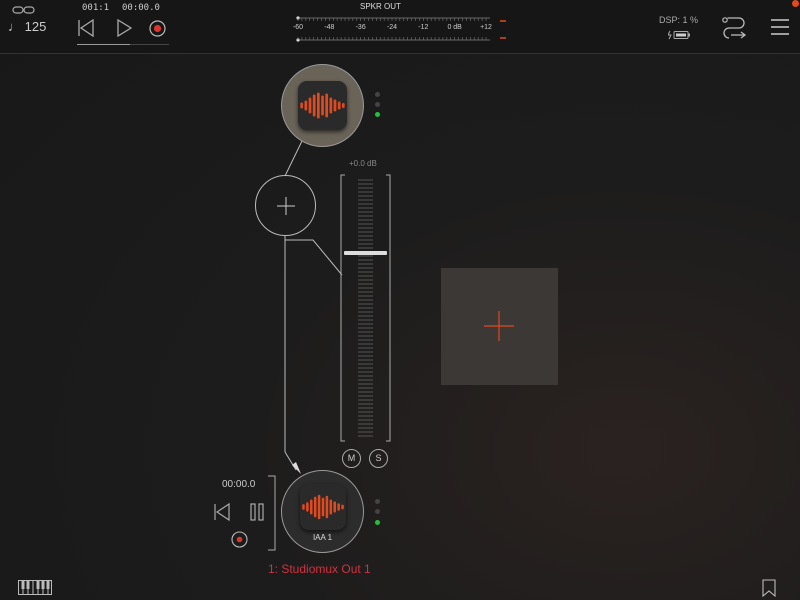  I want to click on fader-db-label: +0.0 dB, so click(363, 163).